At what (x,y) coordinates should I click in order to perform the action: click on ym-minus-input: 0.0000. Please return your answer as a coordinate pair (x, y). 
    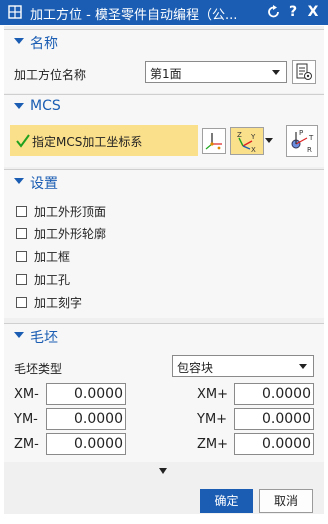
    Looking at the image, I should click on (86, 419).